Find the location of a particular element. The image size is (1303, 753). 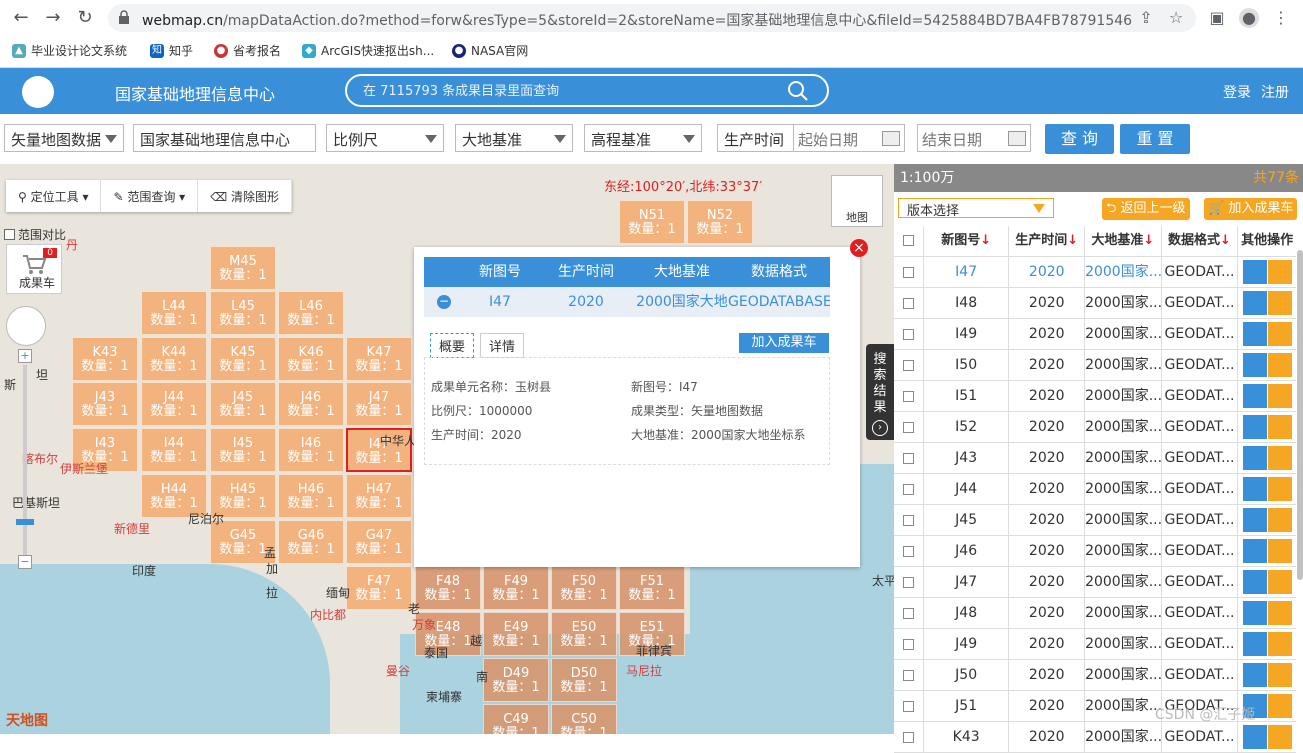

add-results-cart-button: 🛒 加入成果车 is located at coordinates (1251, 209).